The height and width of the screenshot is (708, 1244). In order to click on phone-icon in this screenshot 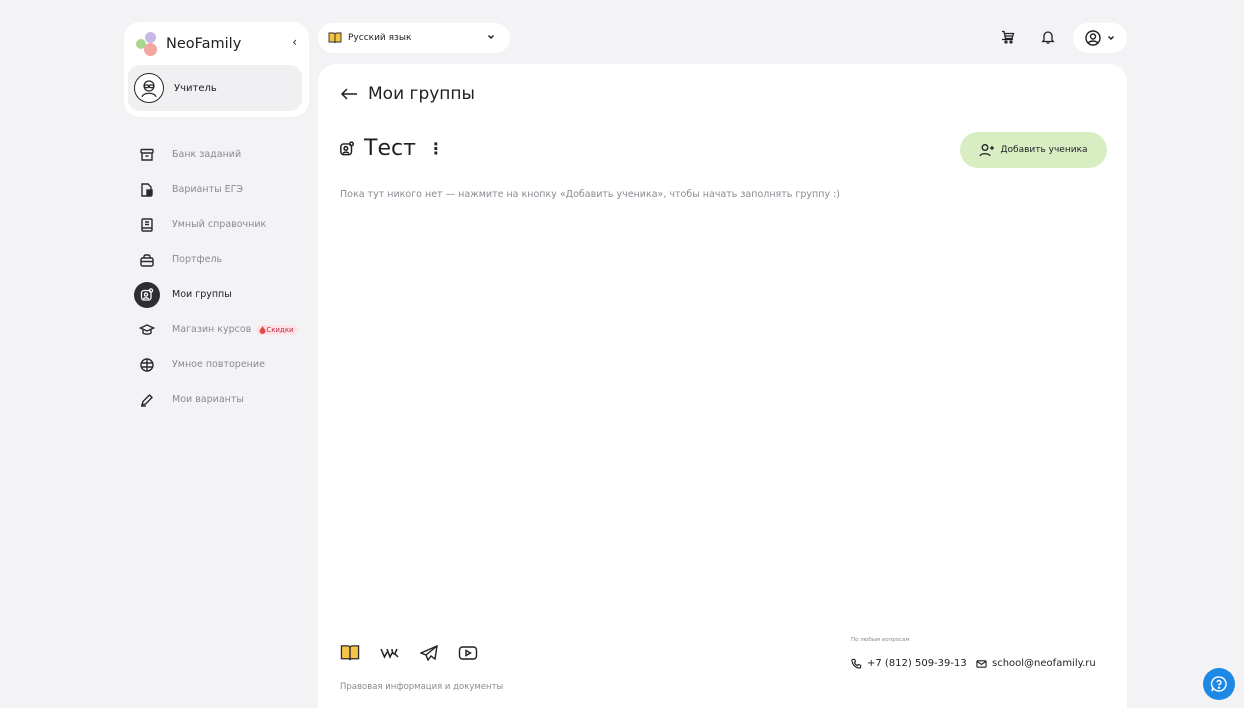, I will do `click(856, 663)`.